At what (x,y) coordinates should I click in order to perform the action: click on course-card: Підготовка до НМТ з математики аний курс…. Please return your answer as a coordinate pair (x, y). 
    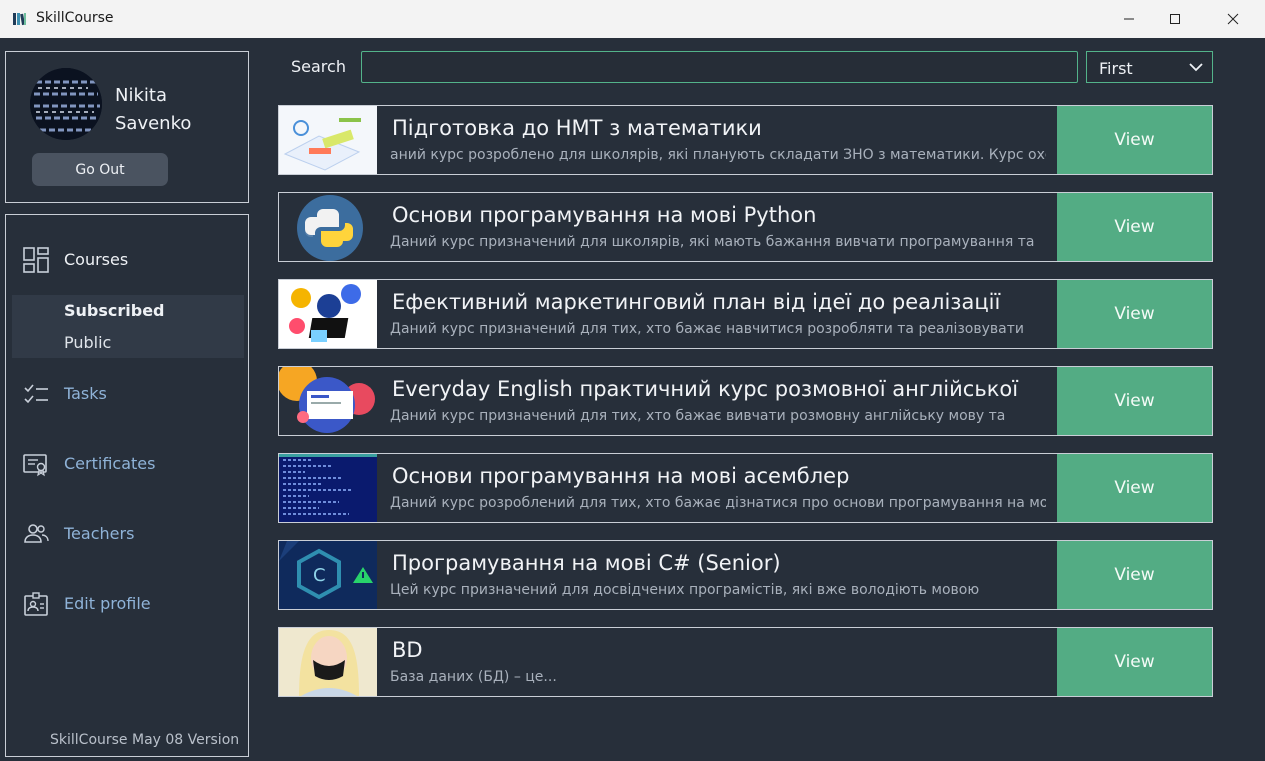
    Looking at the image, I should click on (745, 140).